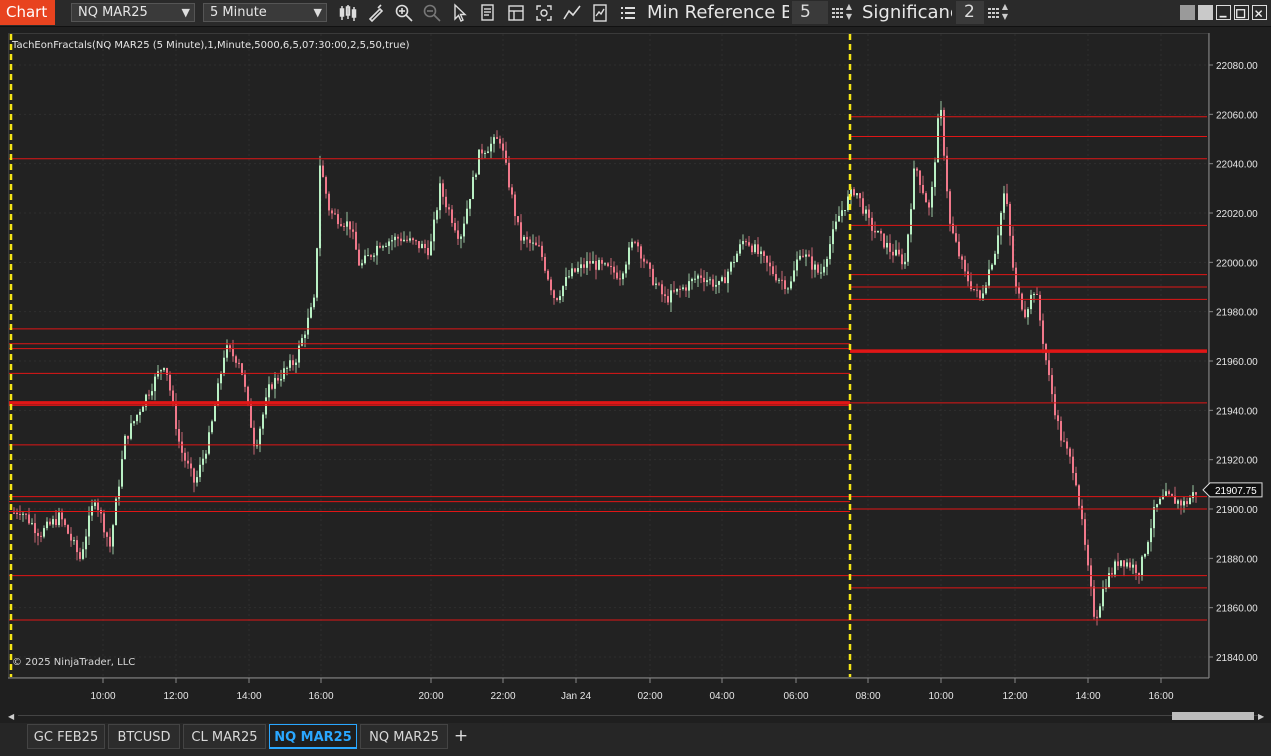 The height and width of the screenshot is (756, 1271). What do you see at coordinates (11, 716) in the screenshot?
I see `scroll-left-icon: ◀` at bounding box center [11, 716].